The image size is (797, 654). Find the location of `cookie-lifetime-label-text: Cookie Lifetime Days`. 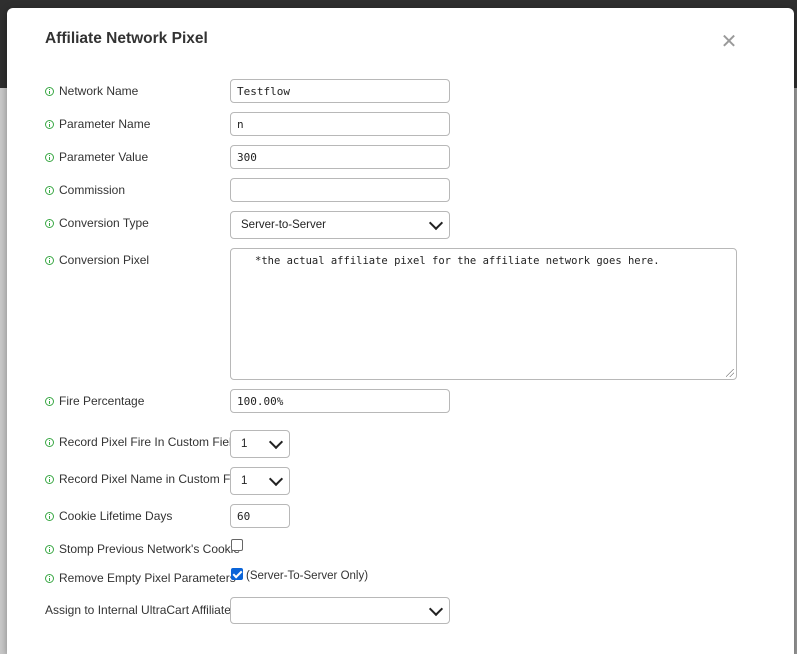

cookie-lifetime-label-text: Cookie Lifetime Days is located at coordinates (116, 516).